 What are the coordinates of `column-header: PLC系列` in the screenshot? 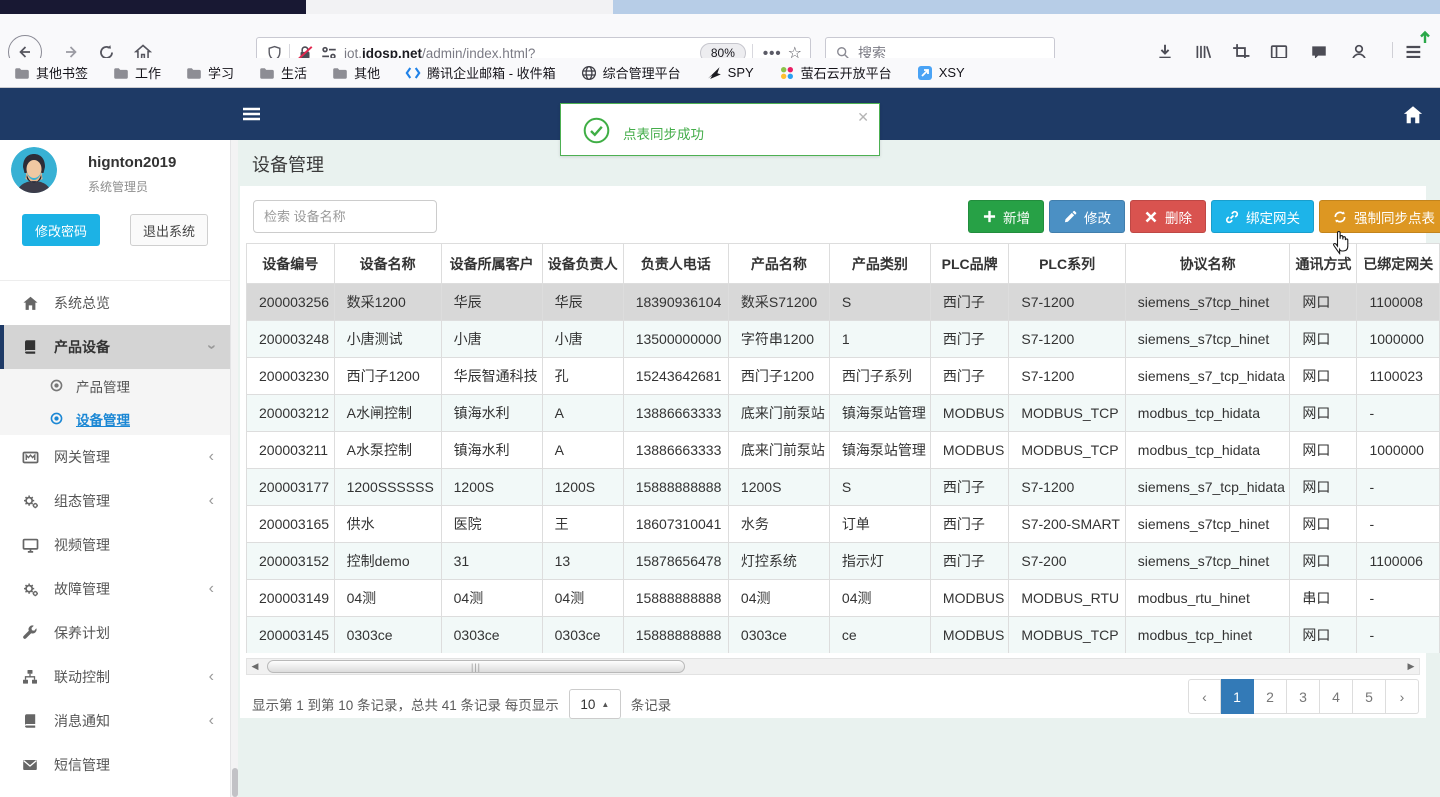 It's located at (1067, 263).